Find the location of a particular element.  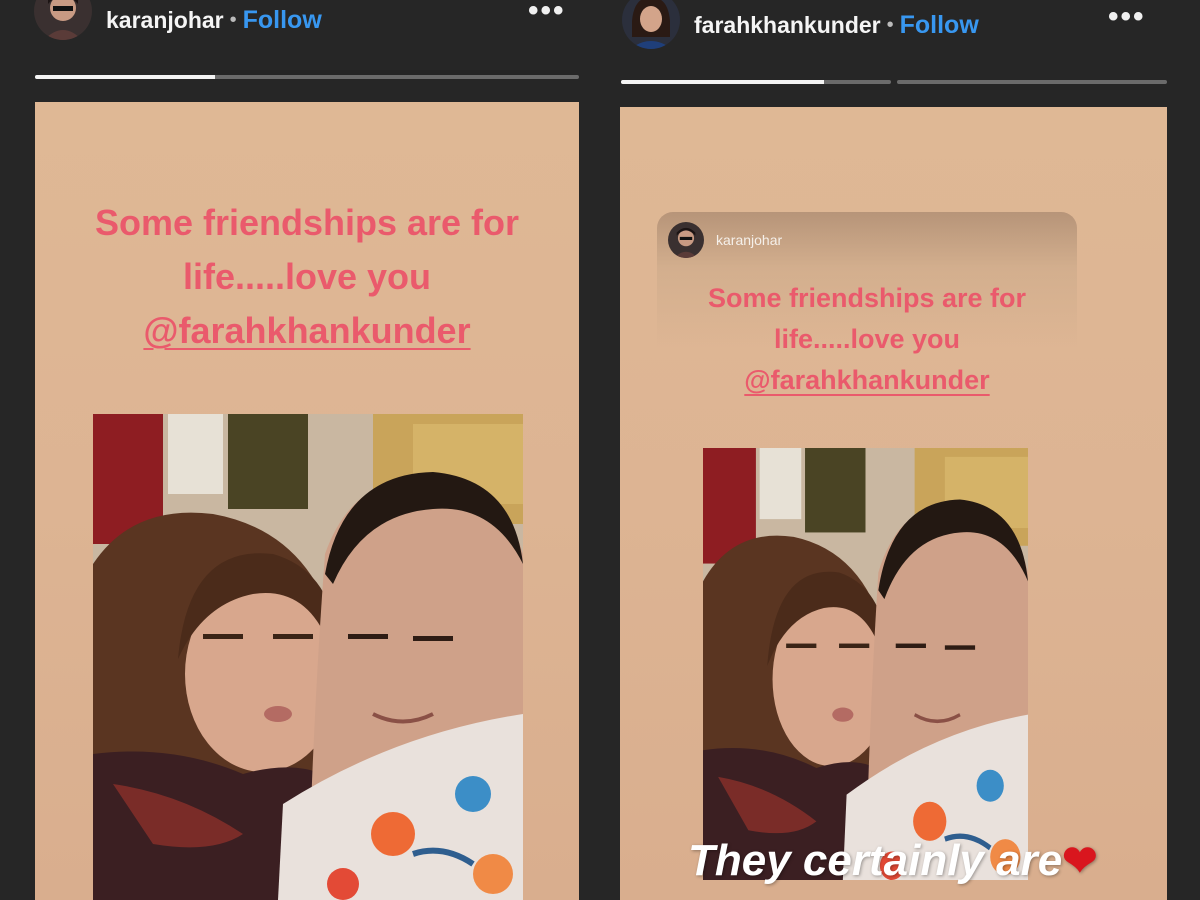

selfie-photo is located at coordinates (865, 664).